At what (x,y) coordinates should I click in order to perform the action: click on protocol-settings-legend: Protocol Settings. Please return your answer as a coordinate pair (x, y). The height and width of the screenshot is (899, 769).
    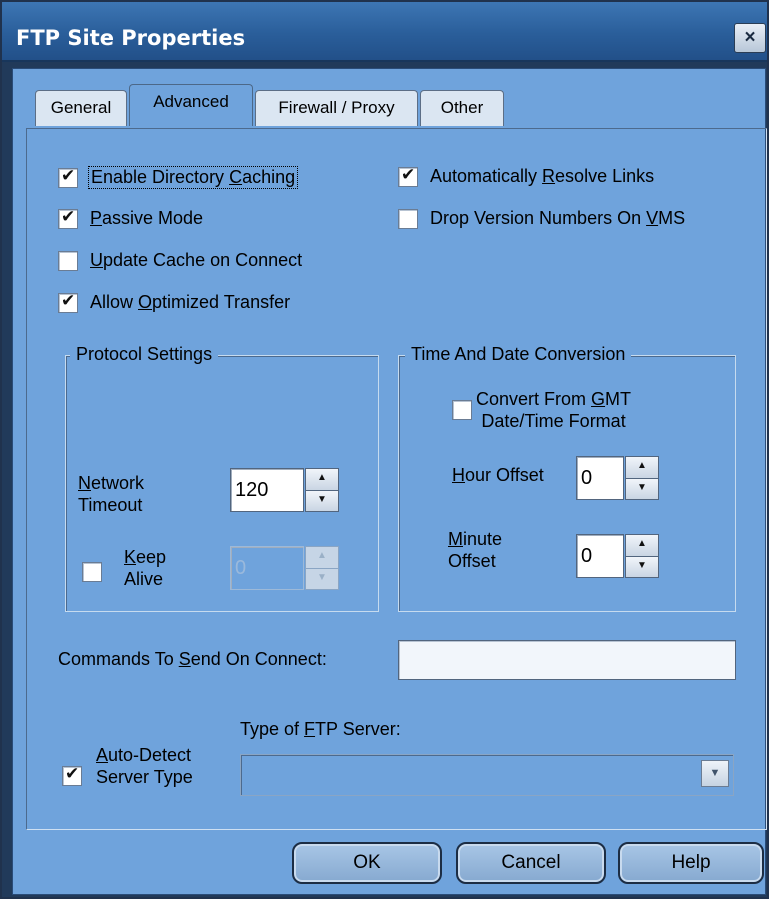
    Looking at the image, I should click on (144, 354).